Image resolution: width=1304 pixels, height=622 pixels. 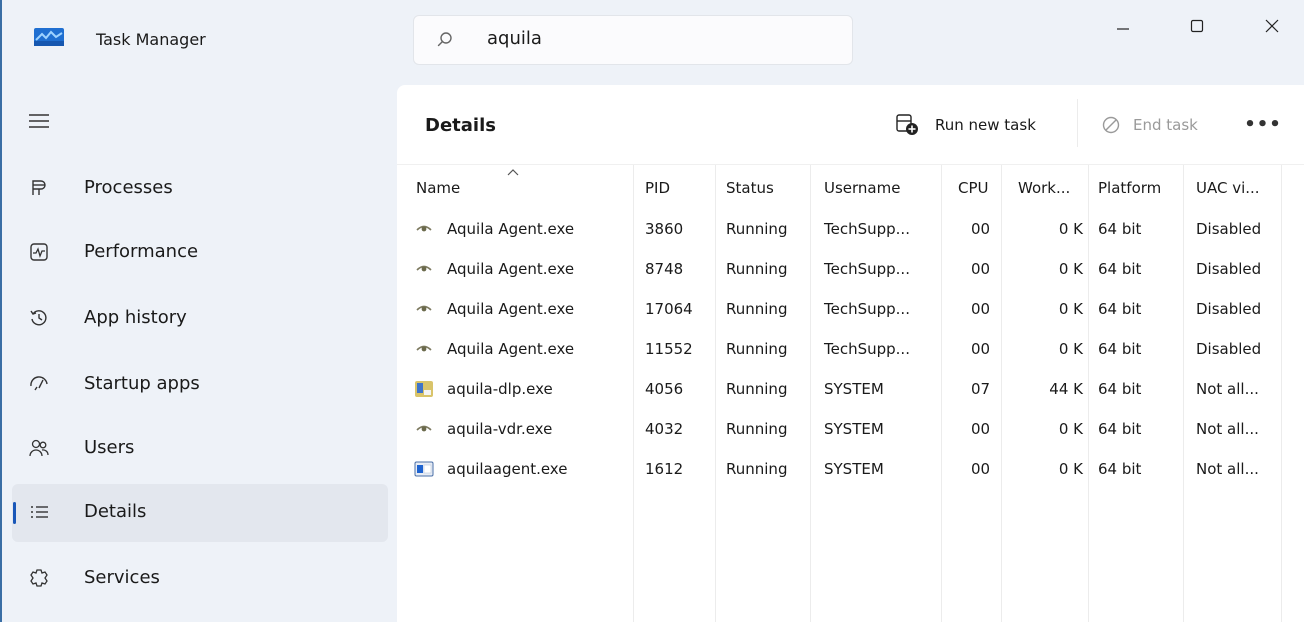 I want to click on window-app-icon, so click(x=424, y=469).